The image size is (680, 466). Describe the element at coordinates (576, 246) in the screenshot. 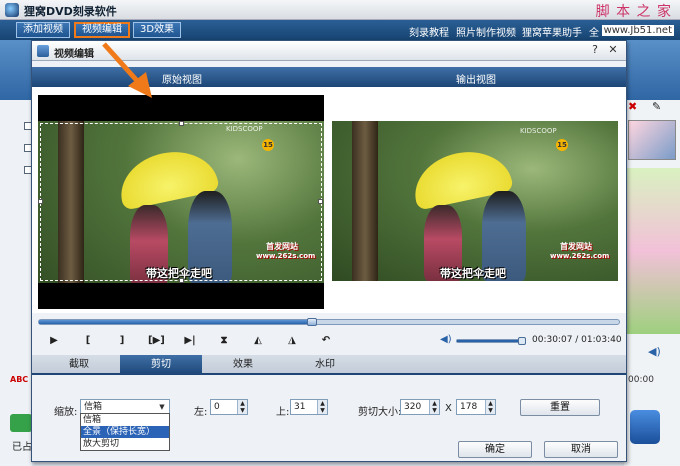

I see `video-site-watermark: 首发网站` at that location.